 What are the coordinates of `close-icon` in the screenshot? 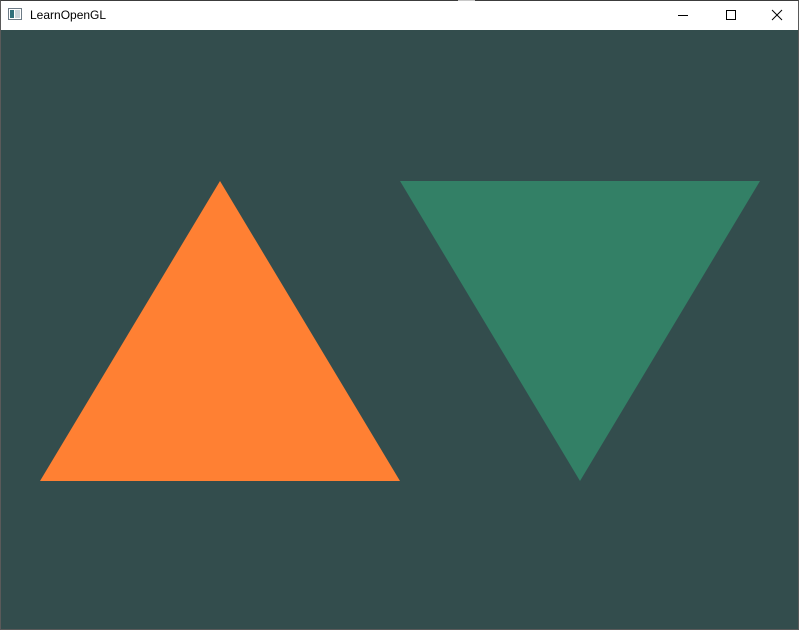 It's located at (777, 15).